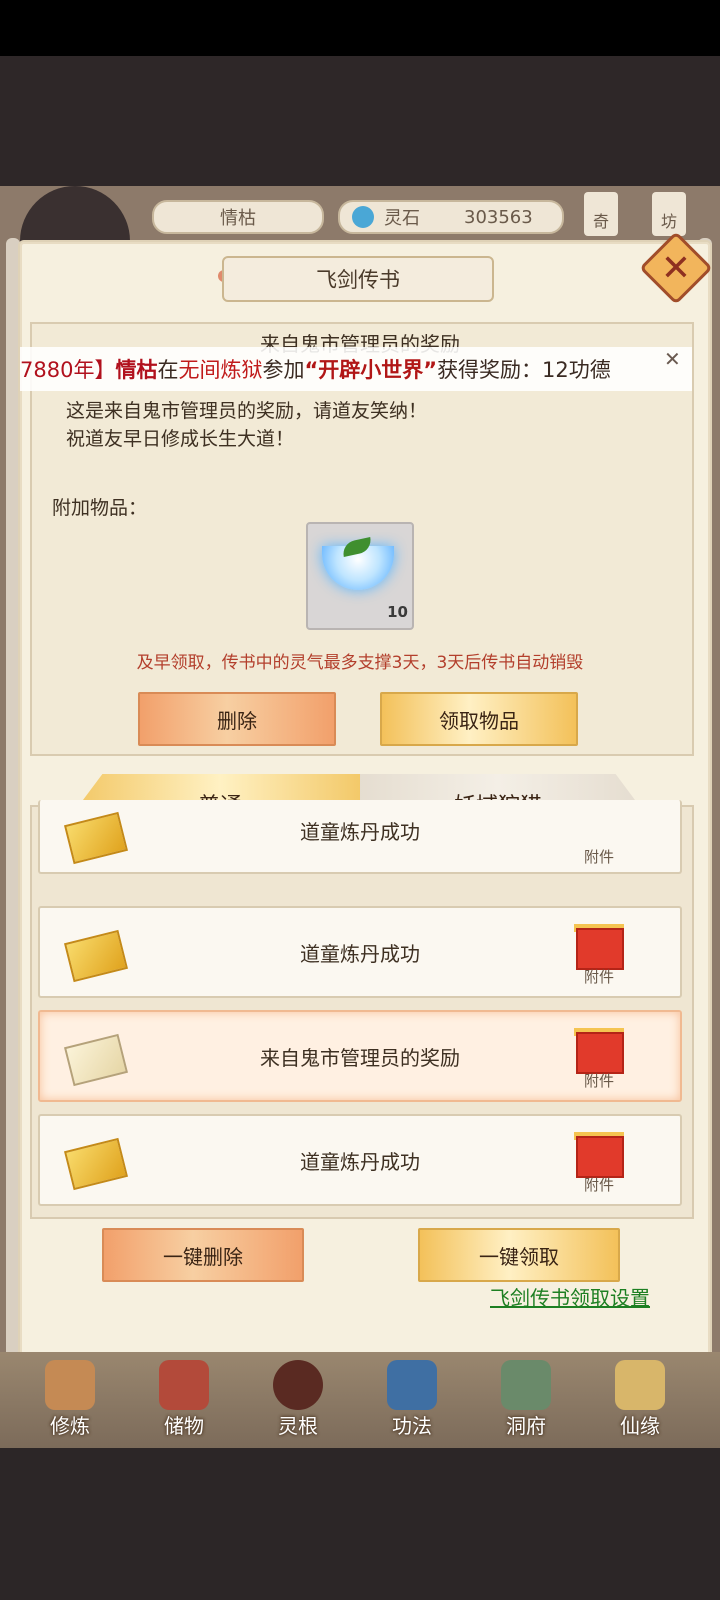 The width and height of the screenshot is (720, 1600). Describe the element at coordinates (184, 1385) in the screenshot. I see `storage-bag-icon` at that location.